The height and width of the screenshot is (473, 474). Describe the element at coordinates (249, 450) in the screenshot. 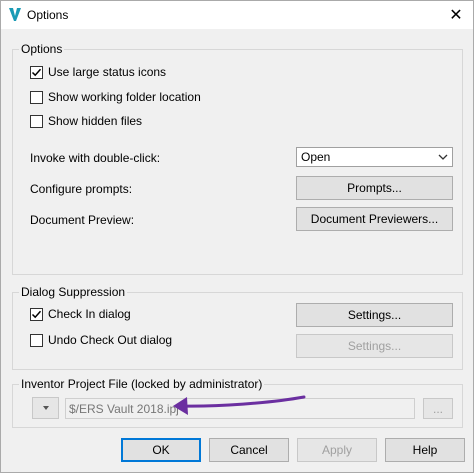

I see `cancel-button: Cancel` at that location.